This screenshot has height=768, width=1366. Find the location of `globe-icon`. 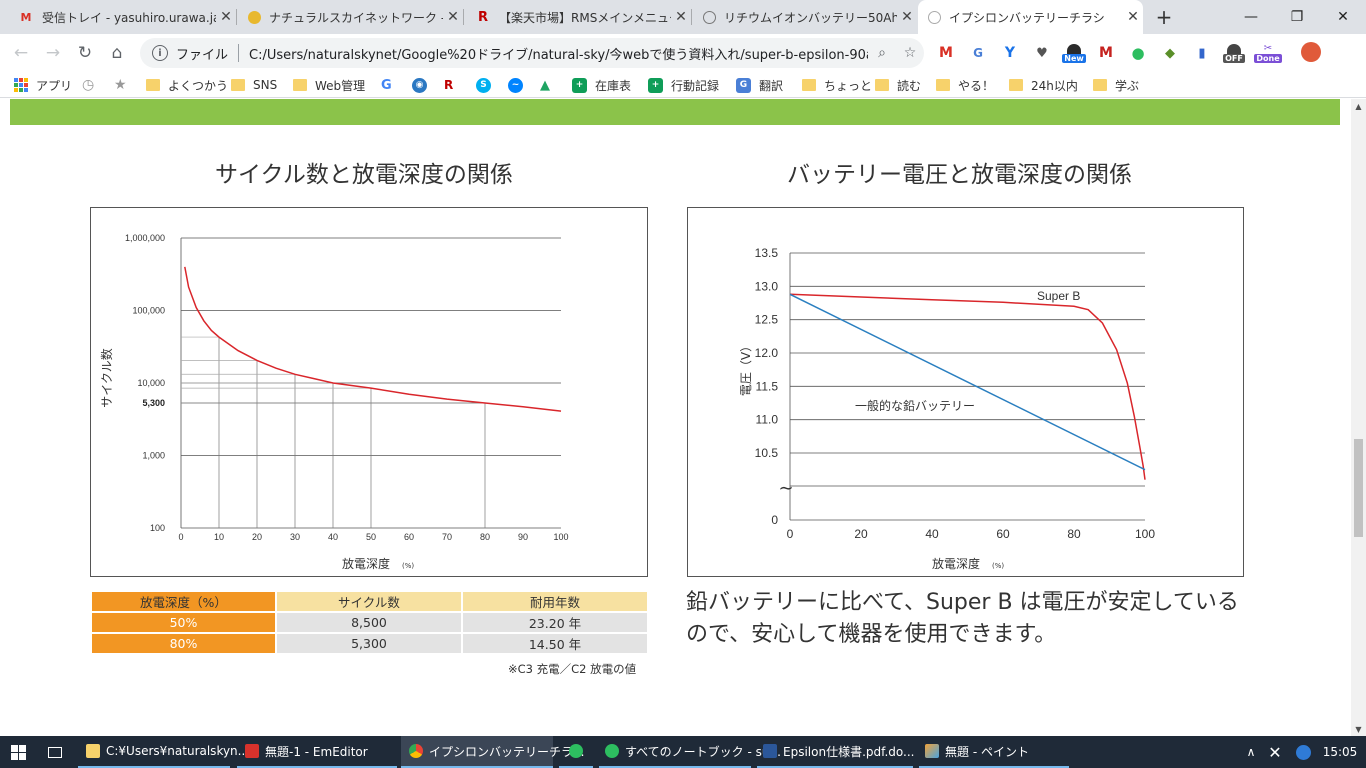

globe-icon is located at coordinates (709, 17).